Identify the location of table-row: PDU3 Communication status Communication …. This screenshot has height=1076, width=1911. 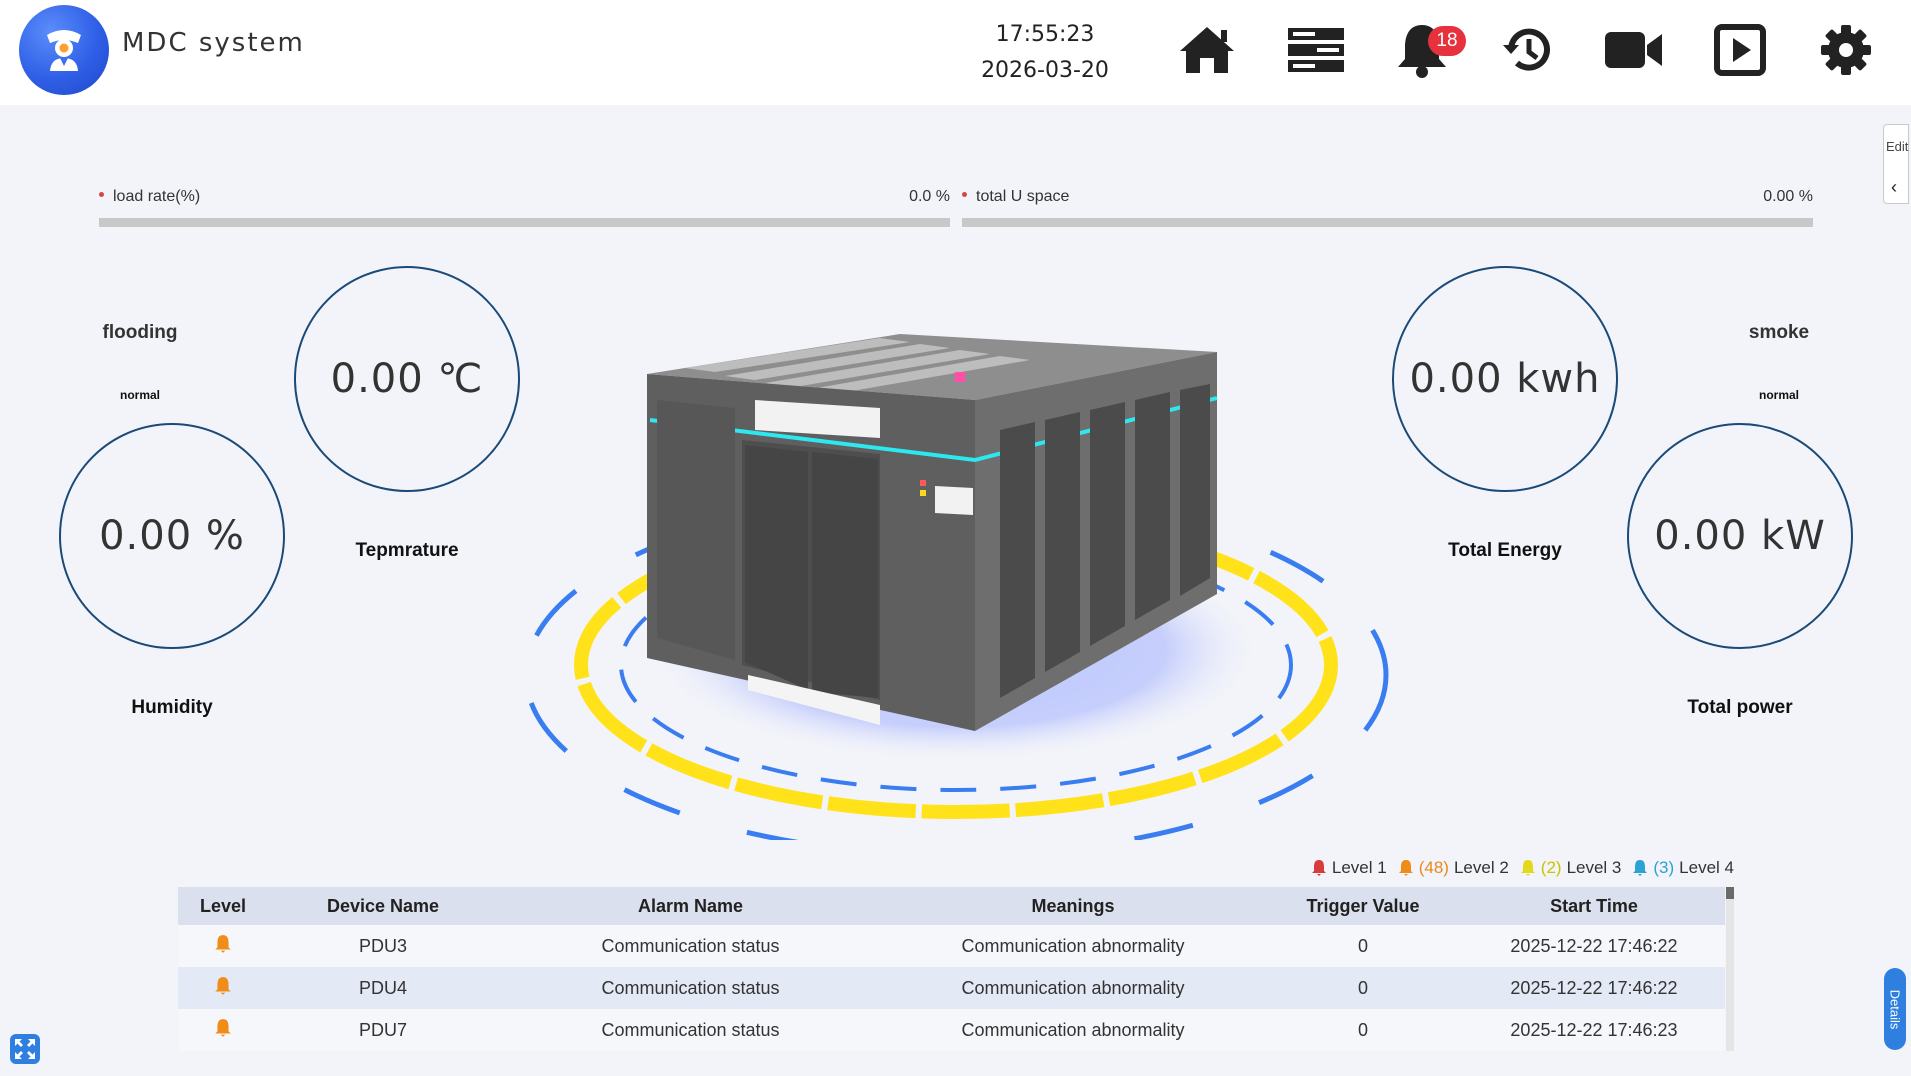
(951, 946).